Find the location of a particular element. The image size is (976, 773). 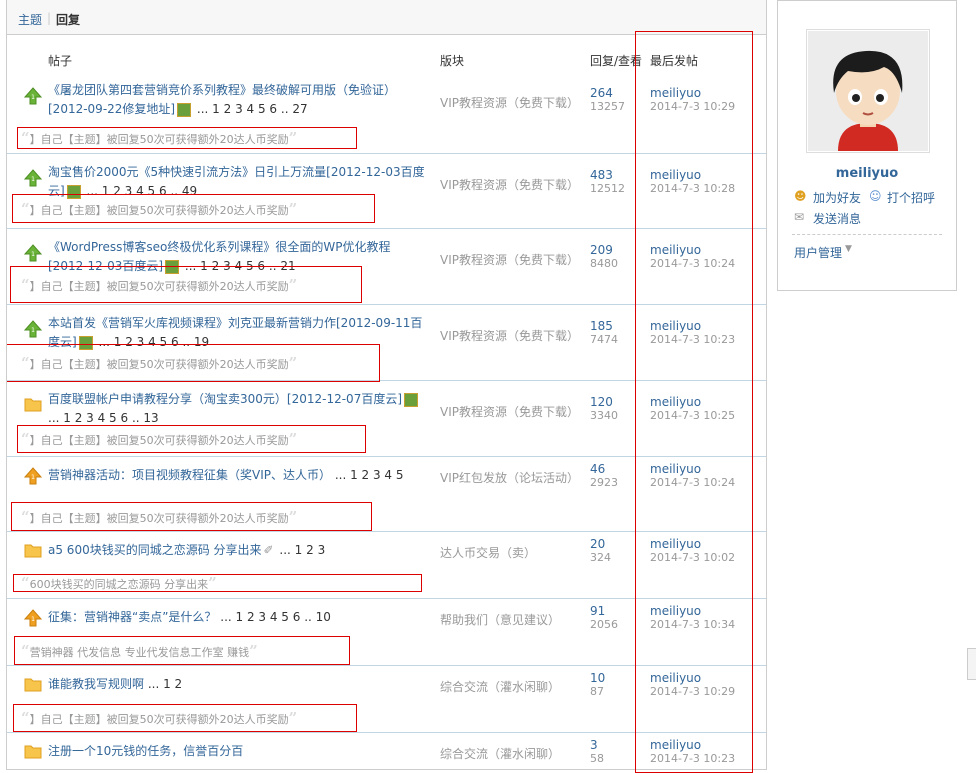

reply-count: 185 is located at coordinates (601, 326).